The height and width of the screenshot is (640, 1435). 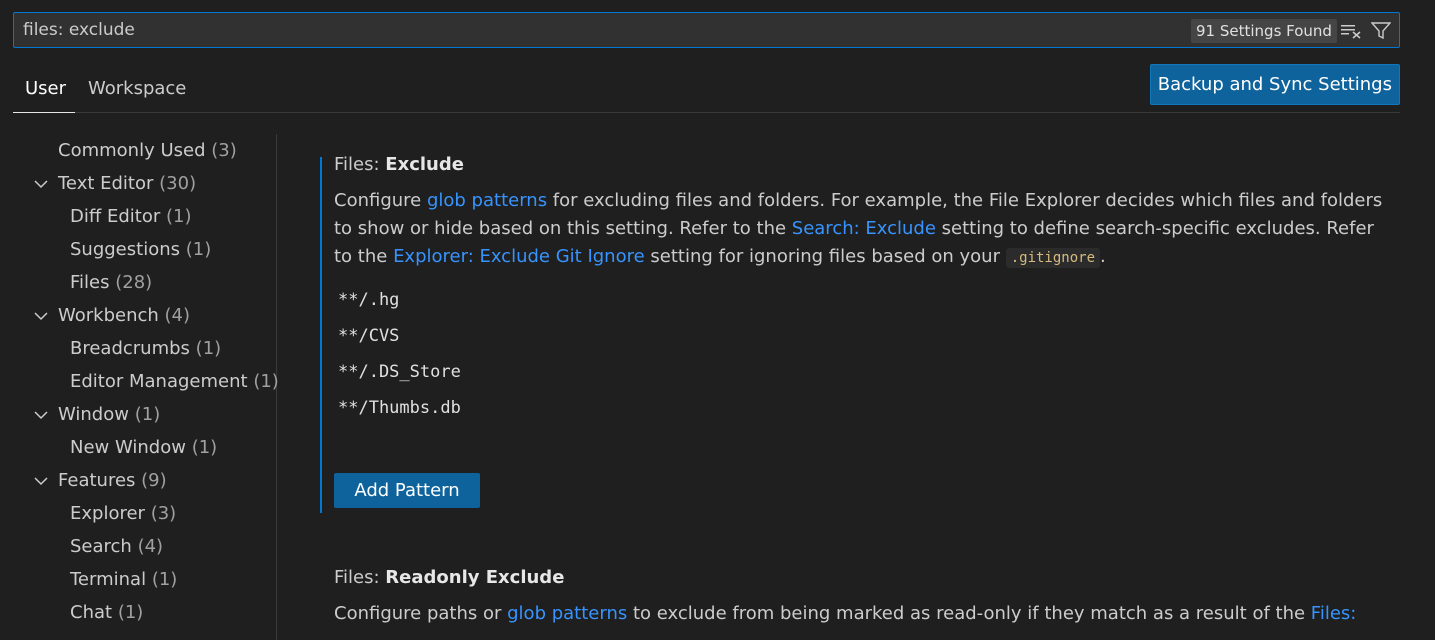 I want to click on exclude-pattern-item: **/.hg, so click(x=368, y=300).